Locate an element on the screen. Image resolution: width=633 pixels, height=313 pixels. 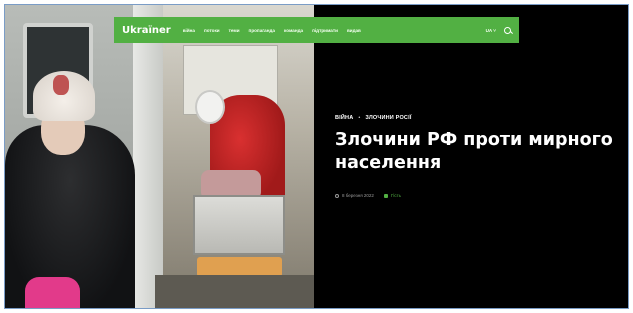
nav-item-publisher: видав is located at coordinates (354, 30).